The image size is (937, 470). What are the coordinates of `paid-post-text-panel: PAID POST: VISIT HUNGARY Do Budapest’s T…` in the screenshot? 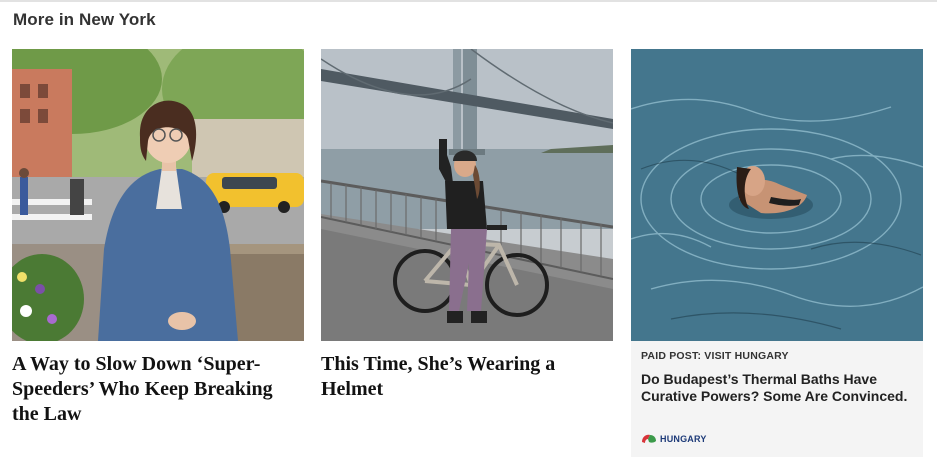 It's located at (777, 399).